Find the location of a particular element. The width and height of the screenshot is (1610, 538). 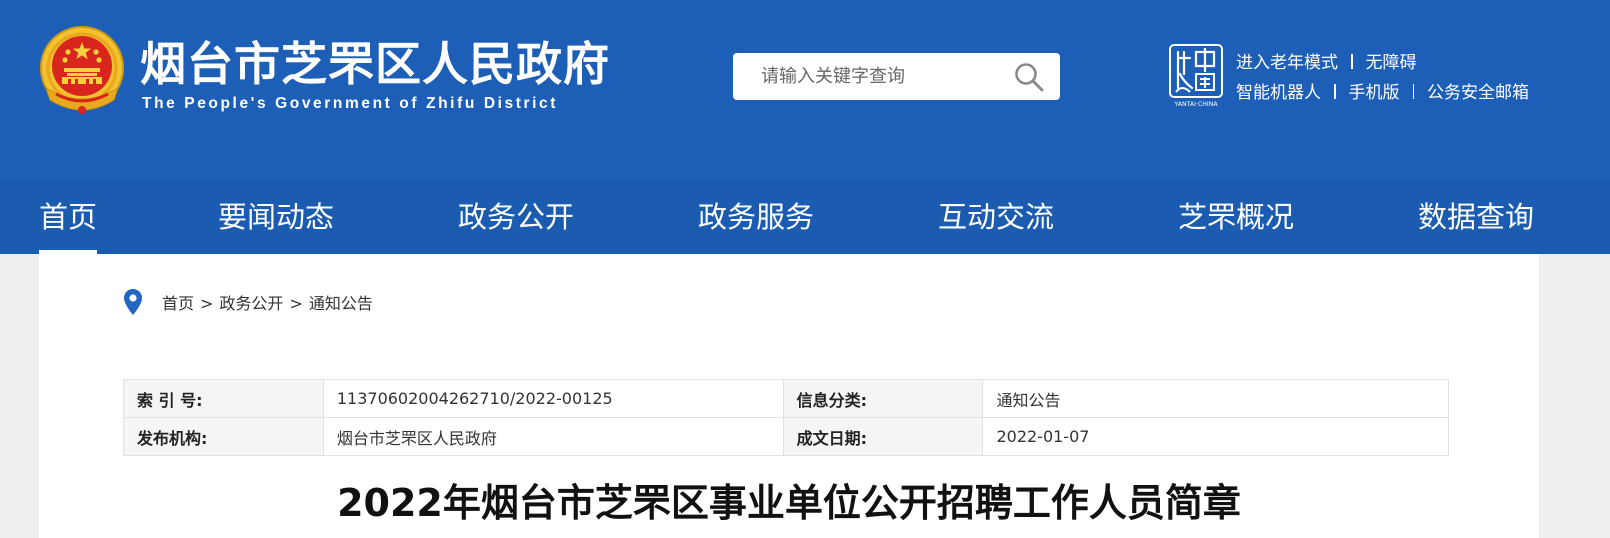

breadcrumb-notices: 通知公告 is located at coordinates (341, 303).